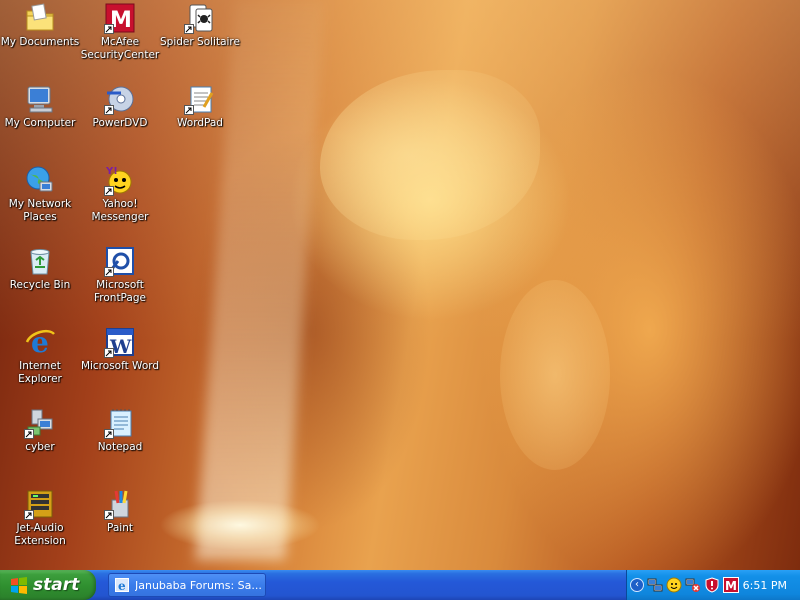 The image size is (800, 600). What do you see at coordinates (120, 48) in the screenshot?
I see `icon-label: McAfee SecurityCenter` at bounding box center [120, 48].